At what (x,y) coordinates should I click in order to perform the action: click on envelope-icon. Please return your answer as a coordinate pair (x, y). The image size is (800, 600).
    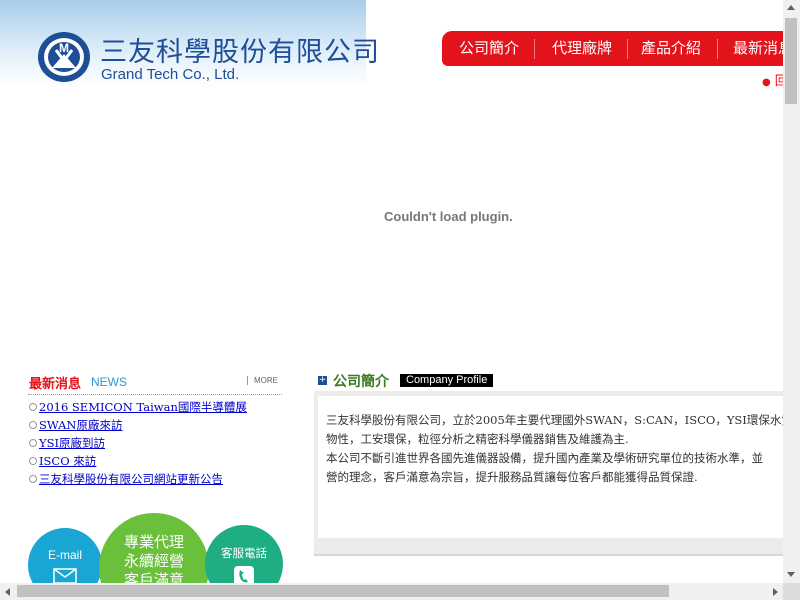
    Looking at the image, I should click on (65, 575).